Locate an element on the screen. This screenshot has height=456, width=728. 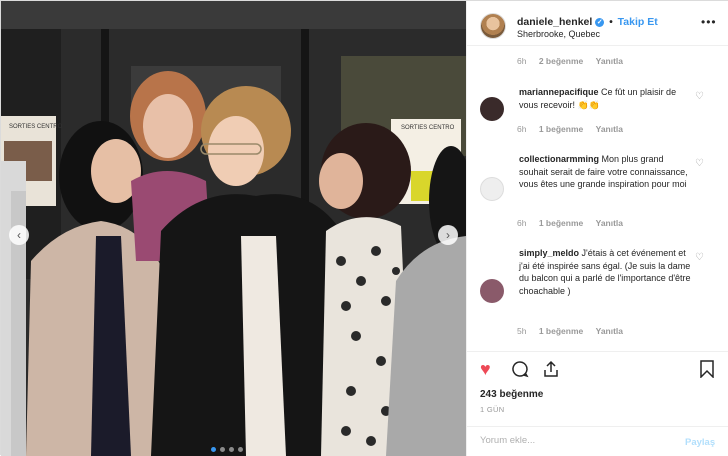
comment-meta: 5h 1 beğenme Yanıtla is located at coordinates (575, 331).